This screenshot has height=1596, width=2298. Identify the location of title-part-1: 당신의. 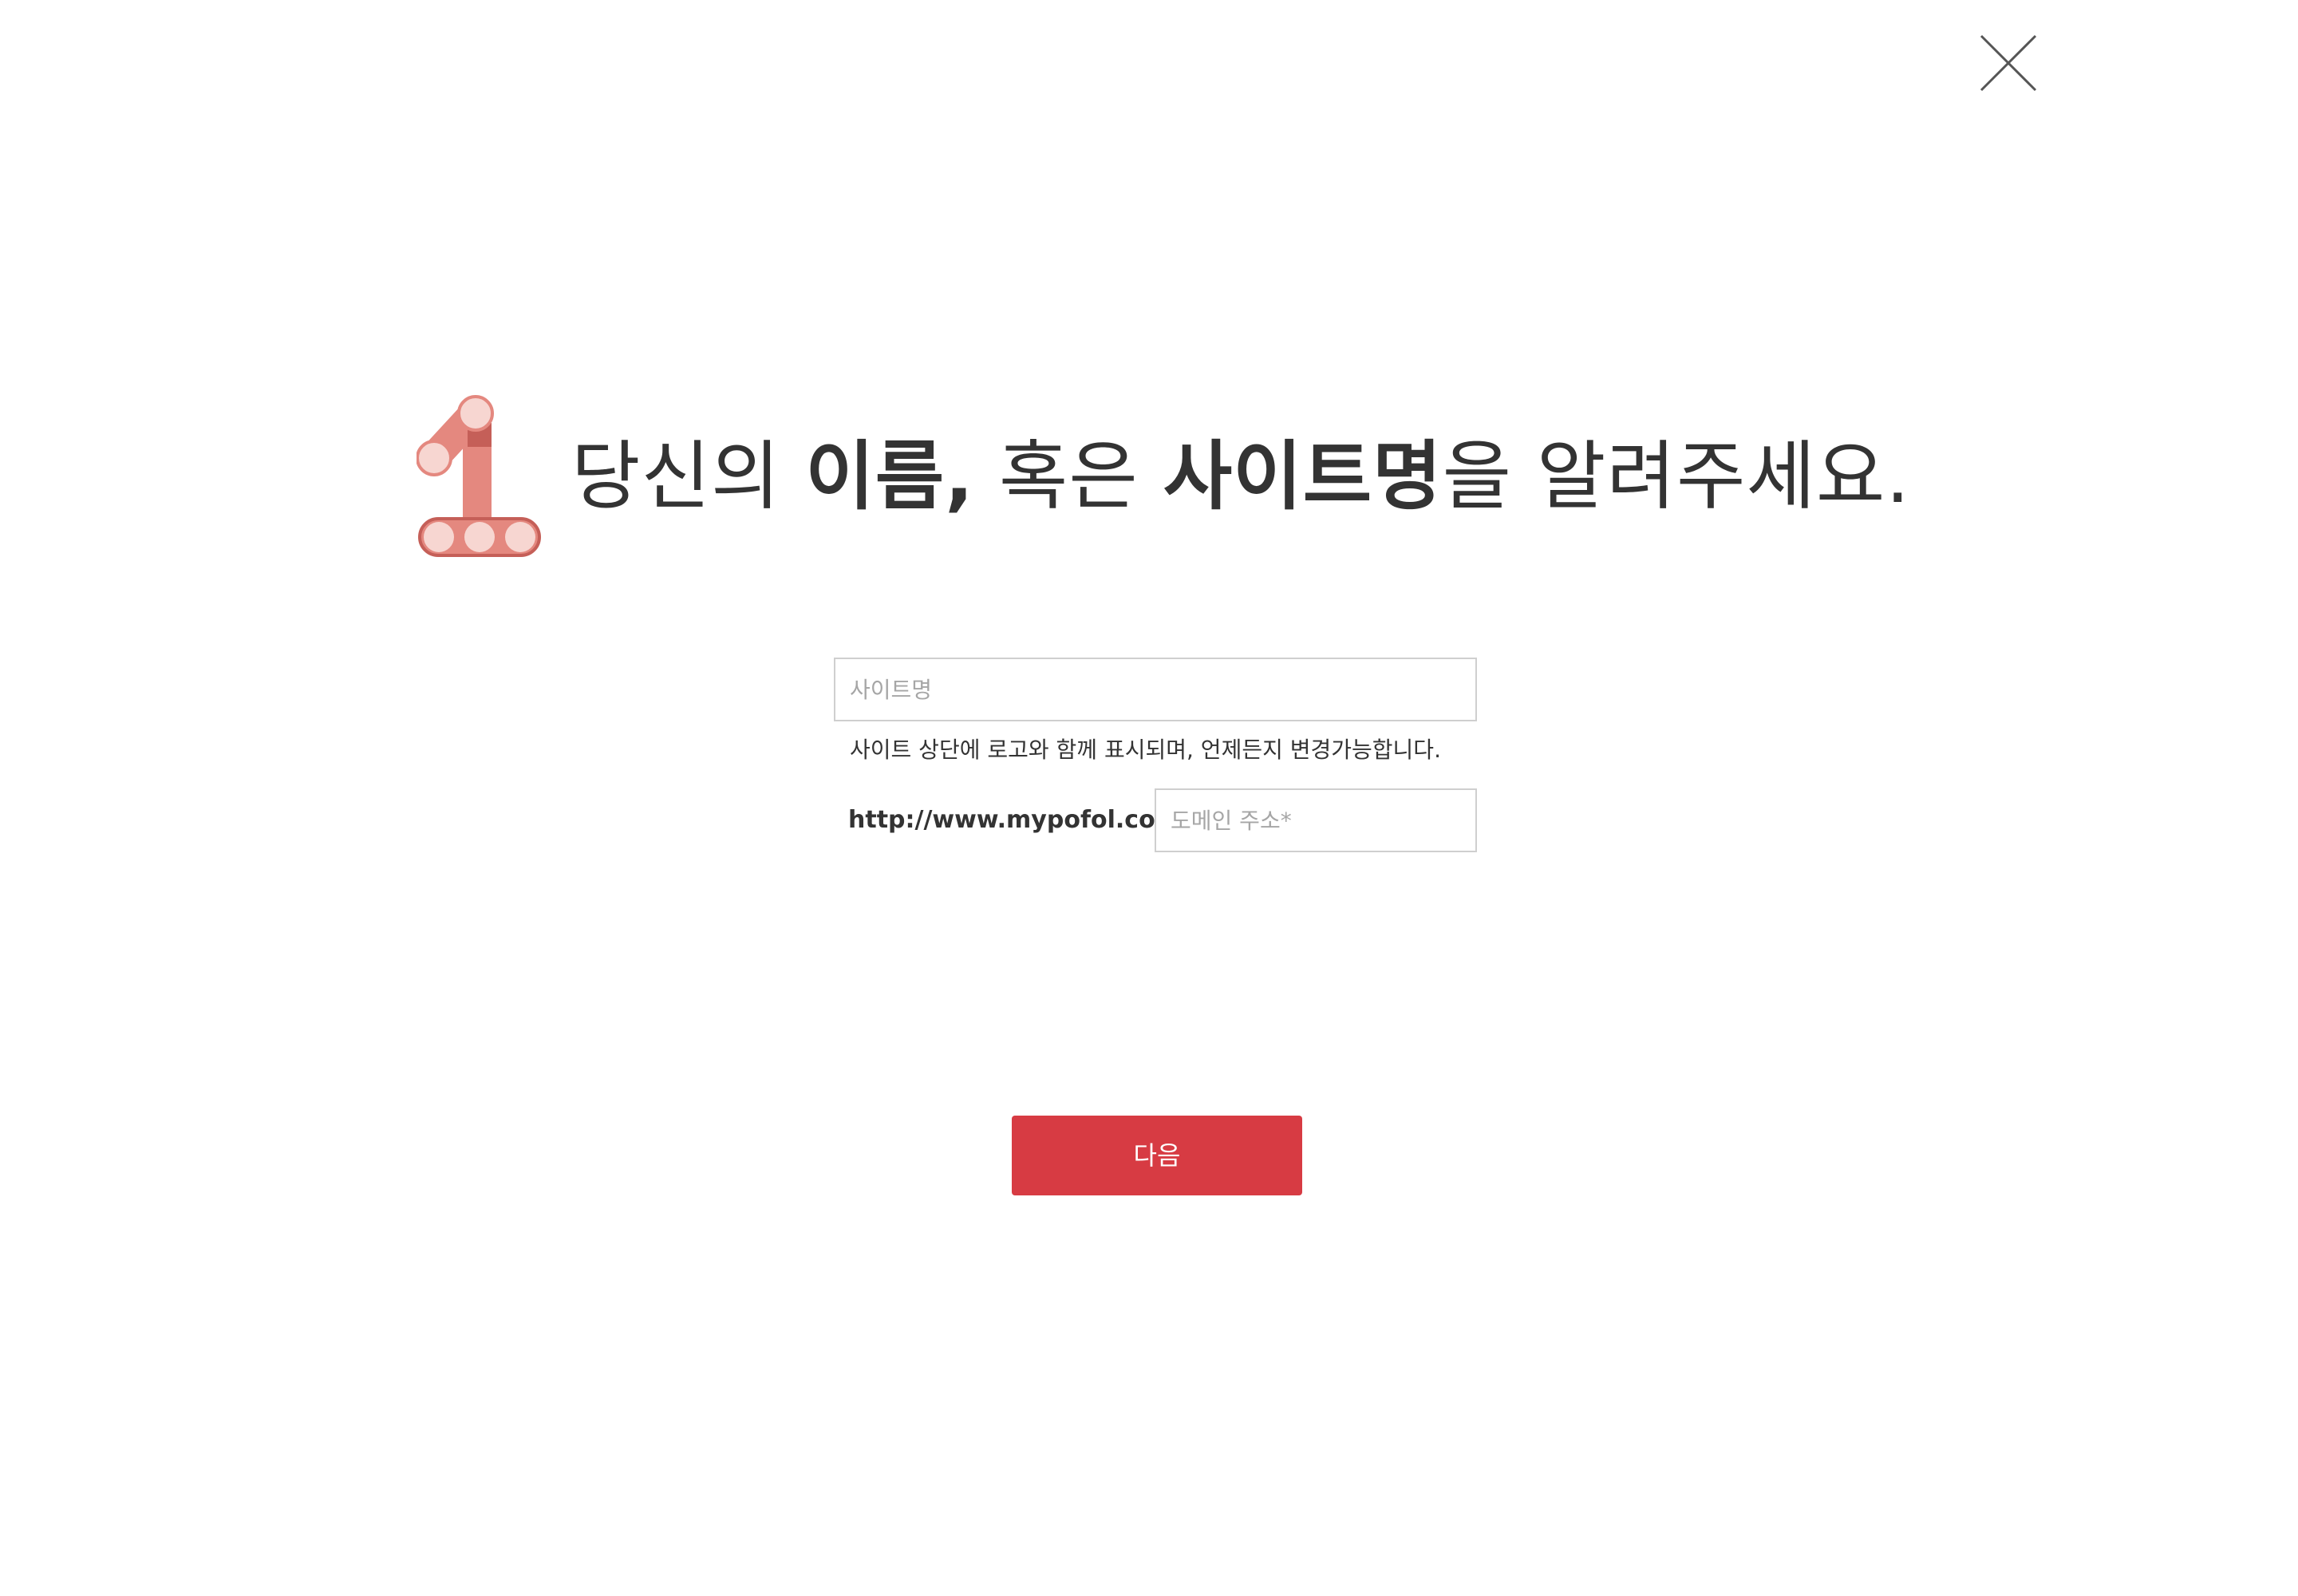
(688, 476).